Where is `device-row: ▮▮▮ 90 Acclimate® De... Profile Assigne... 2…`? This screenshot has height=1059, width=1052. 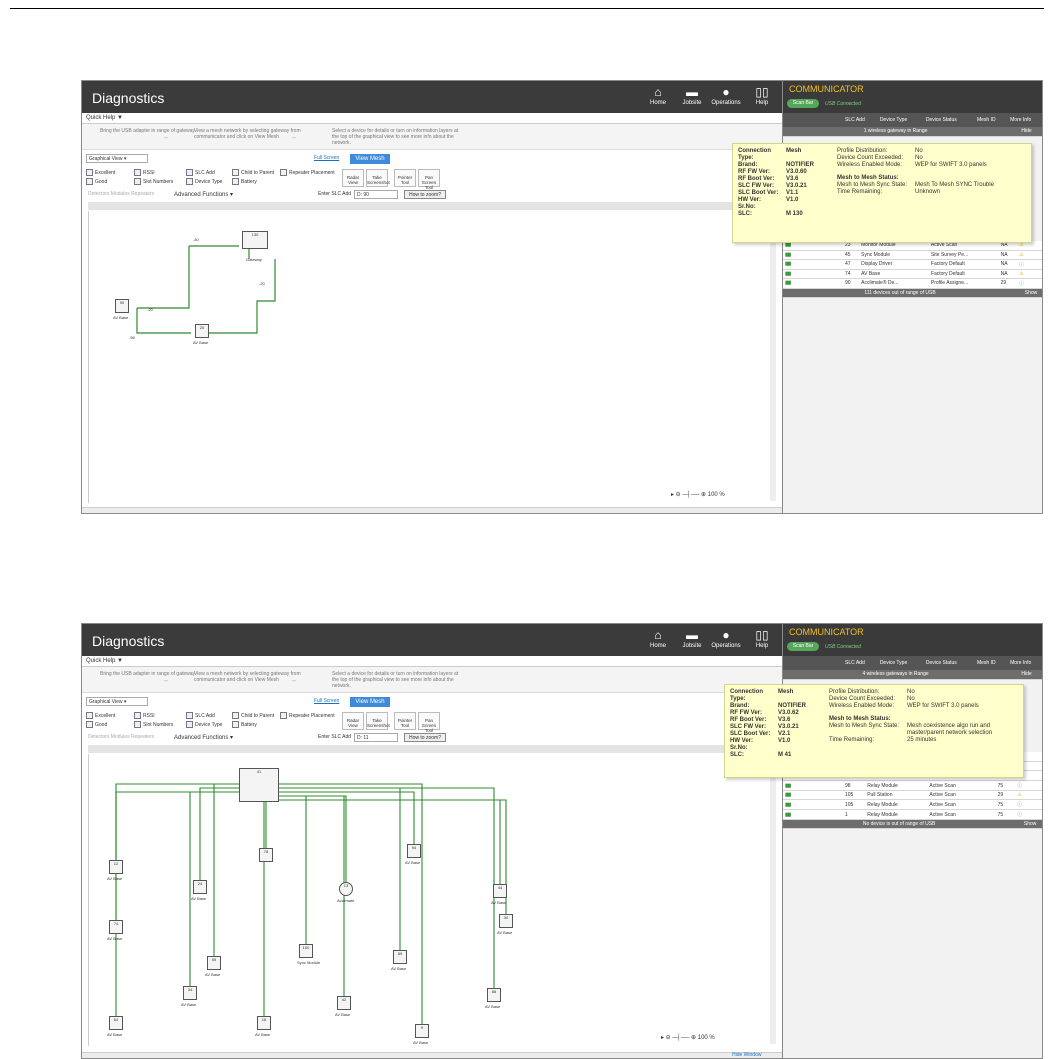 device-row: ▮▮▮ 90 Acclimate® De... Profile Assigne... 2… is located at coordinates (912, 283).